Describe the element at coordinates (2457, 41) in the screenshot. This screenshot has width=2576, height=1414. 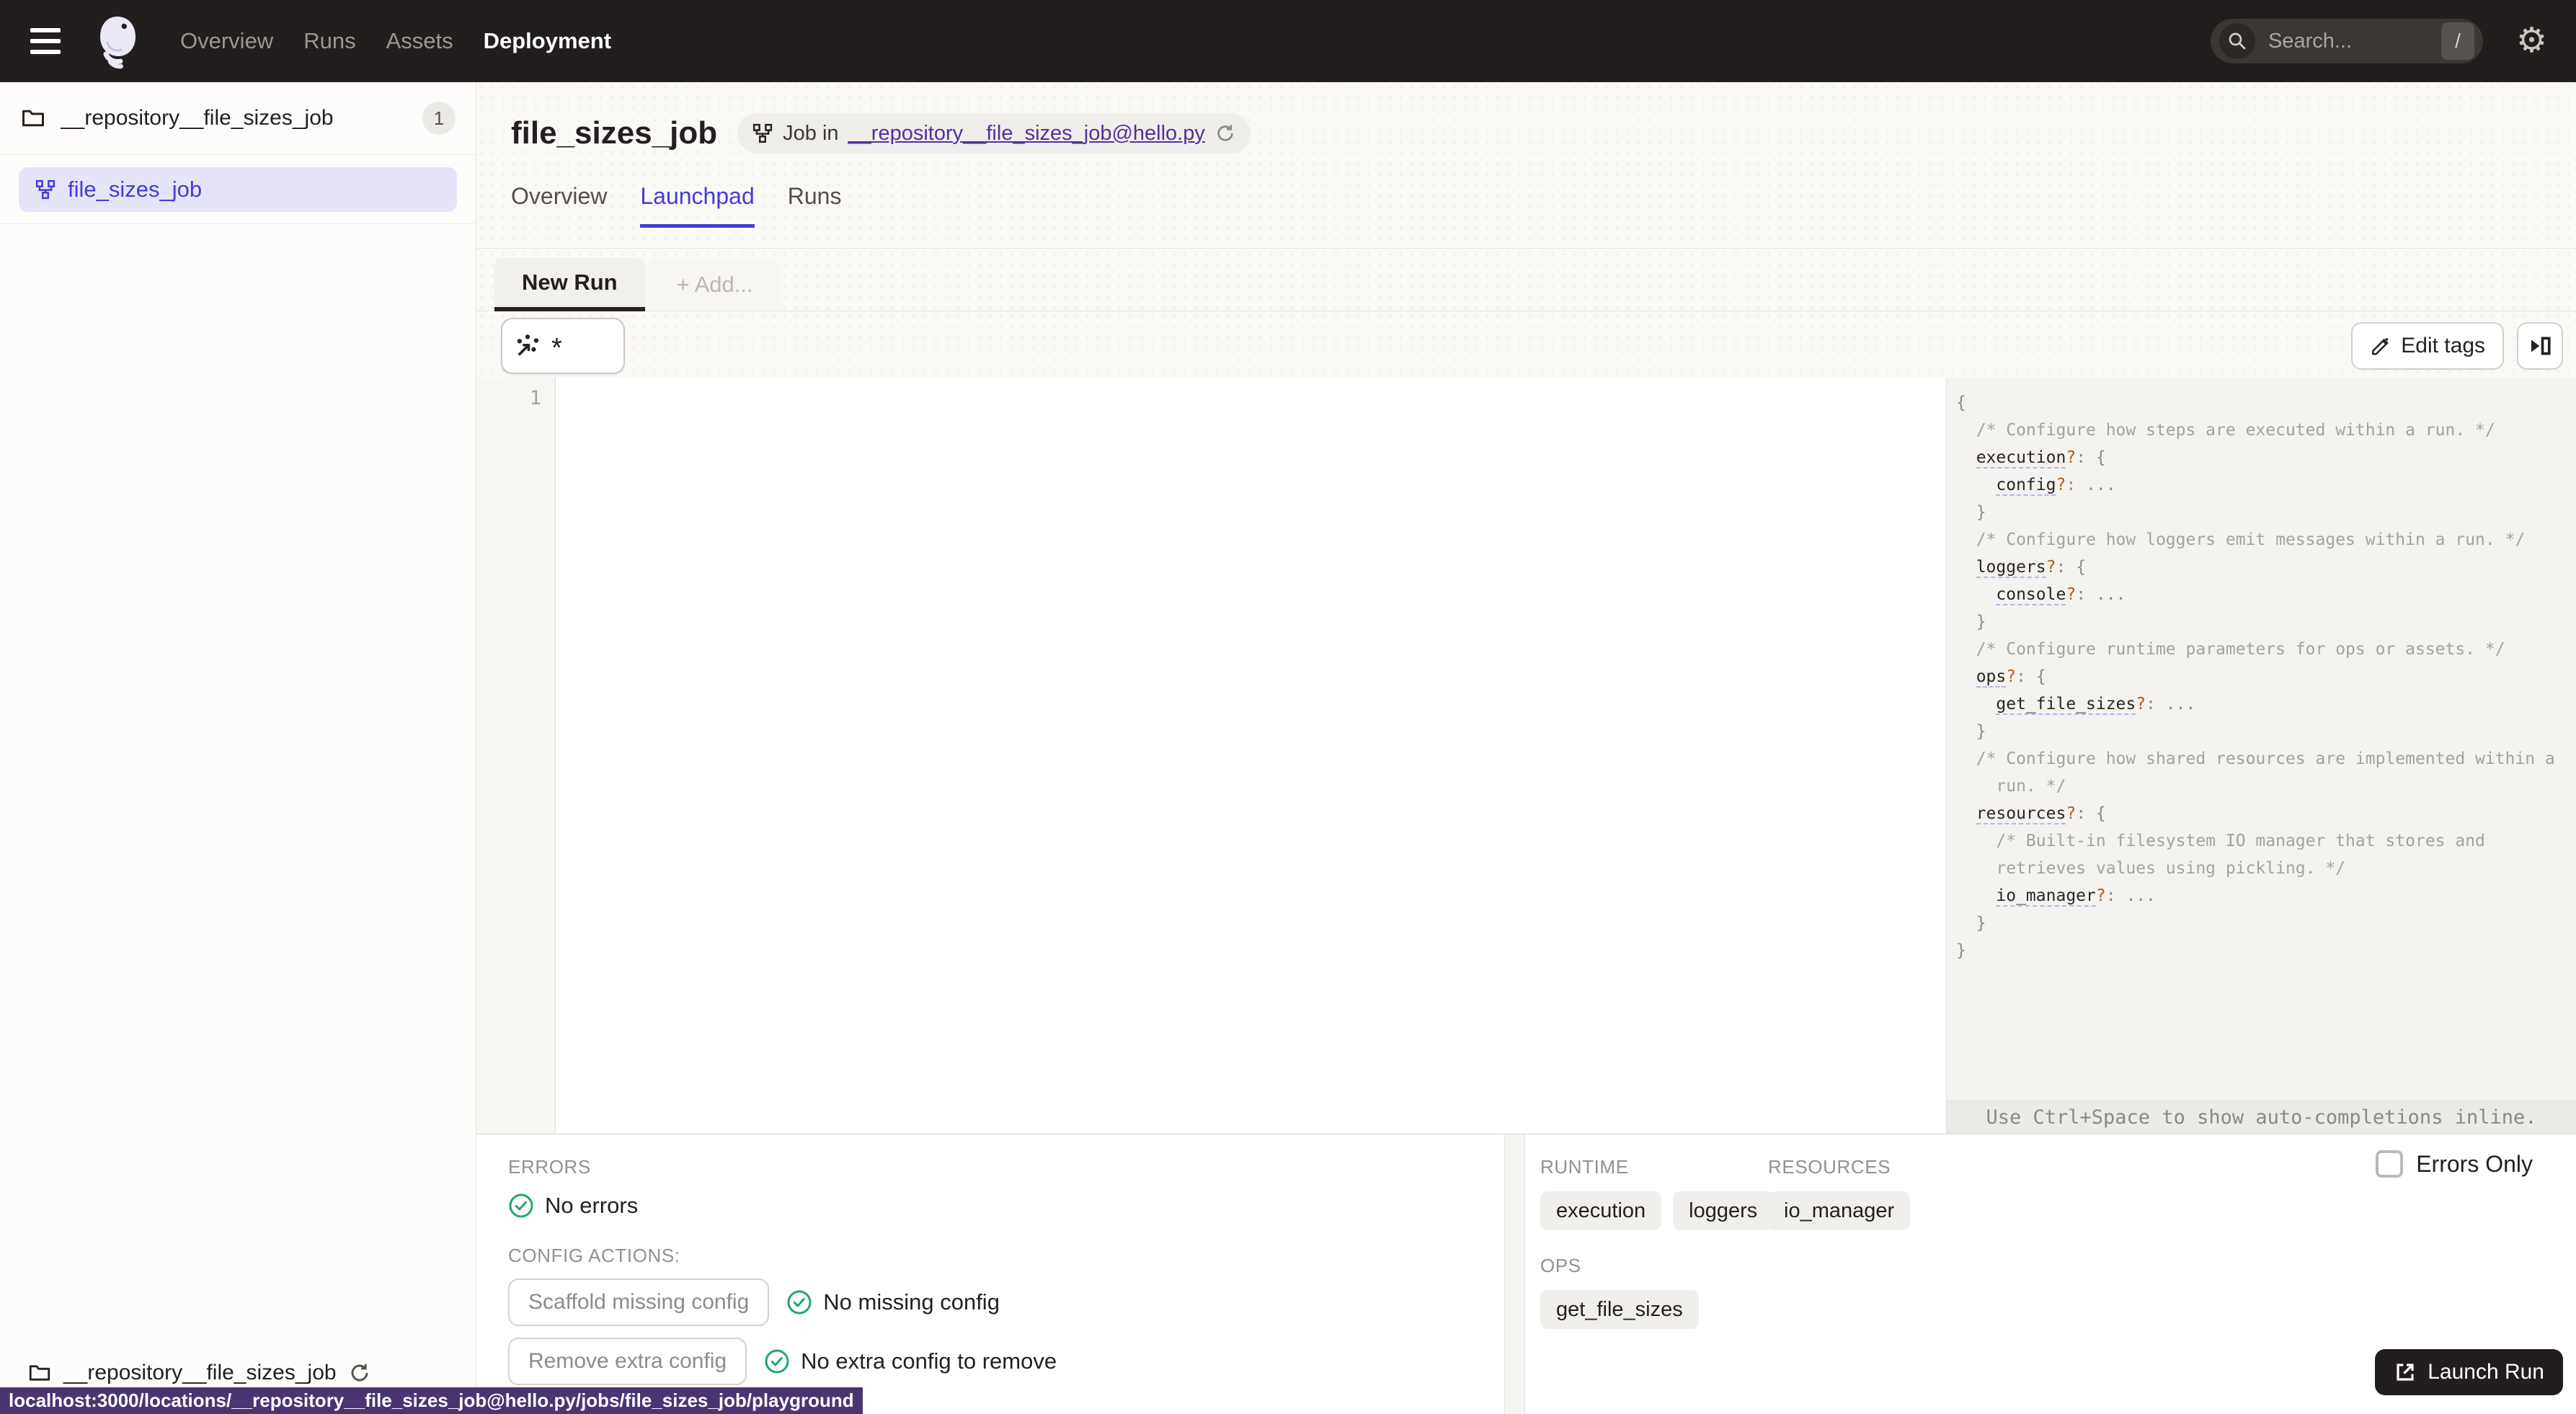
I see `search-shortcut-badge: /` at that location.